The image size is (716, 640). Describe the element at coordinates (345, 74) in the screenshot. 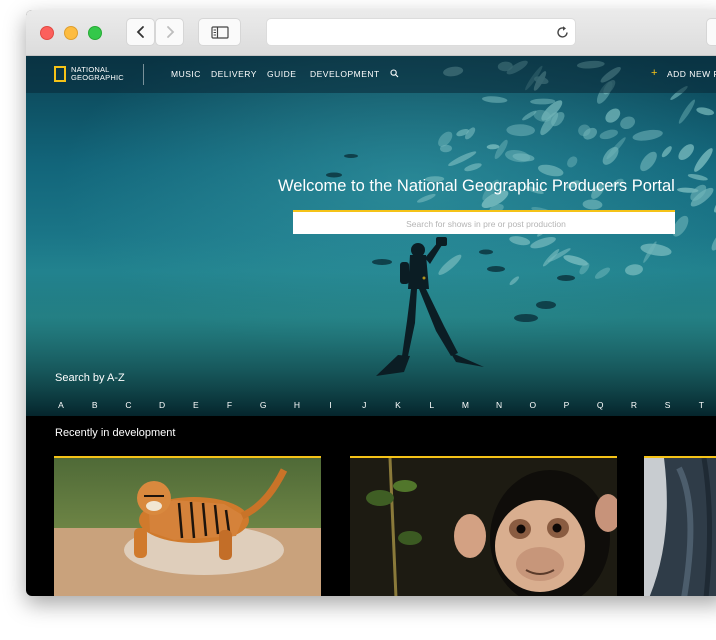

I see `nav-development: DEVELOPMENT` at that location.